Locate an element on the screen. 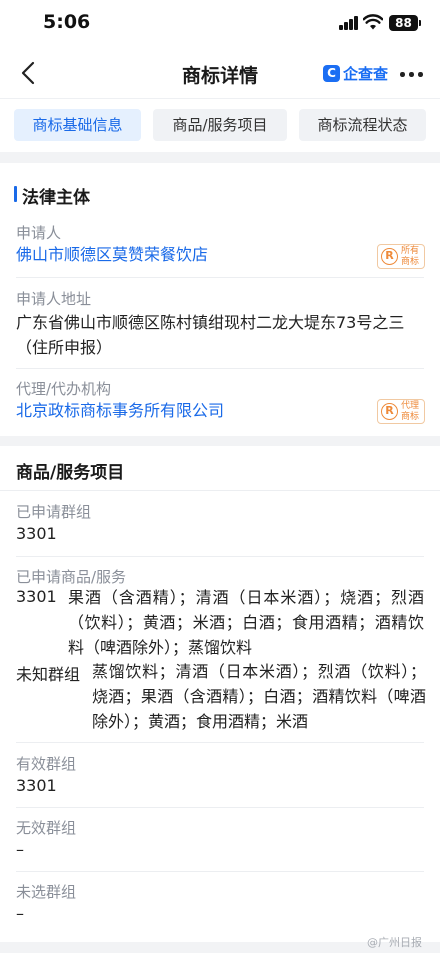 This screenshot has width=440, height=953. agent-trademarks-badge: R 代理商标 is located at coordinates (401, 411).